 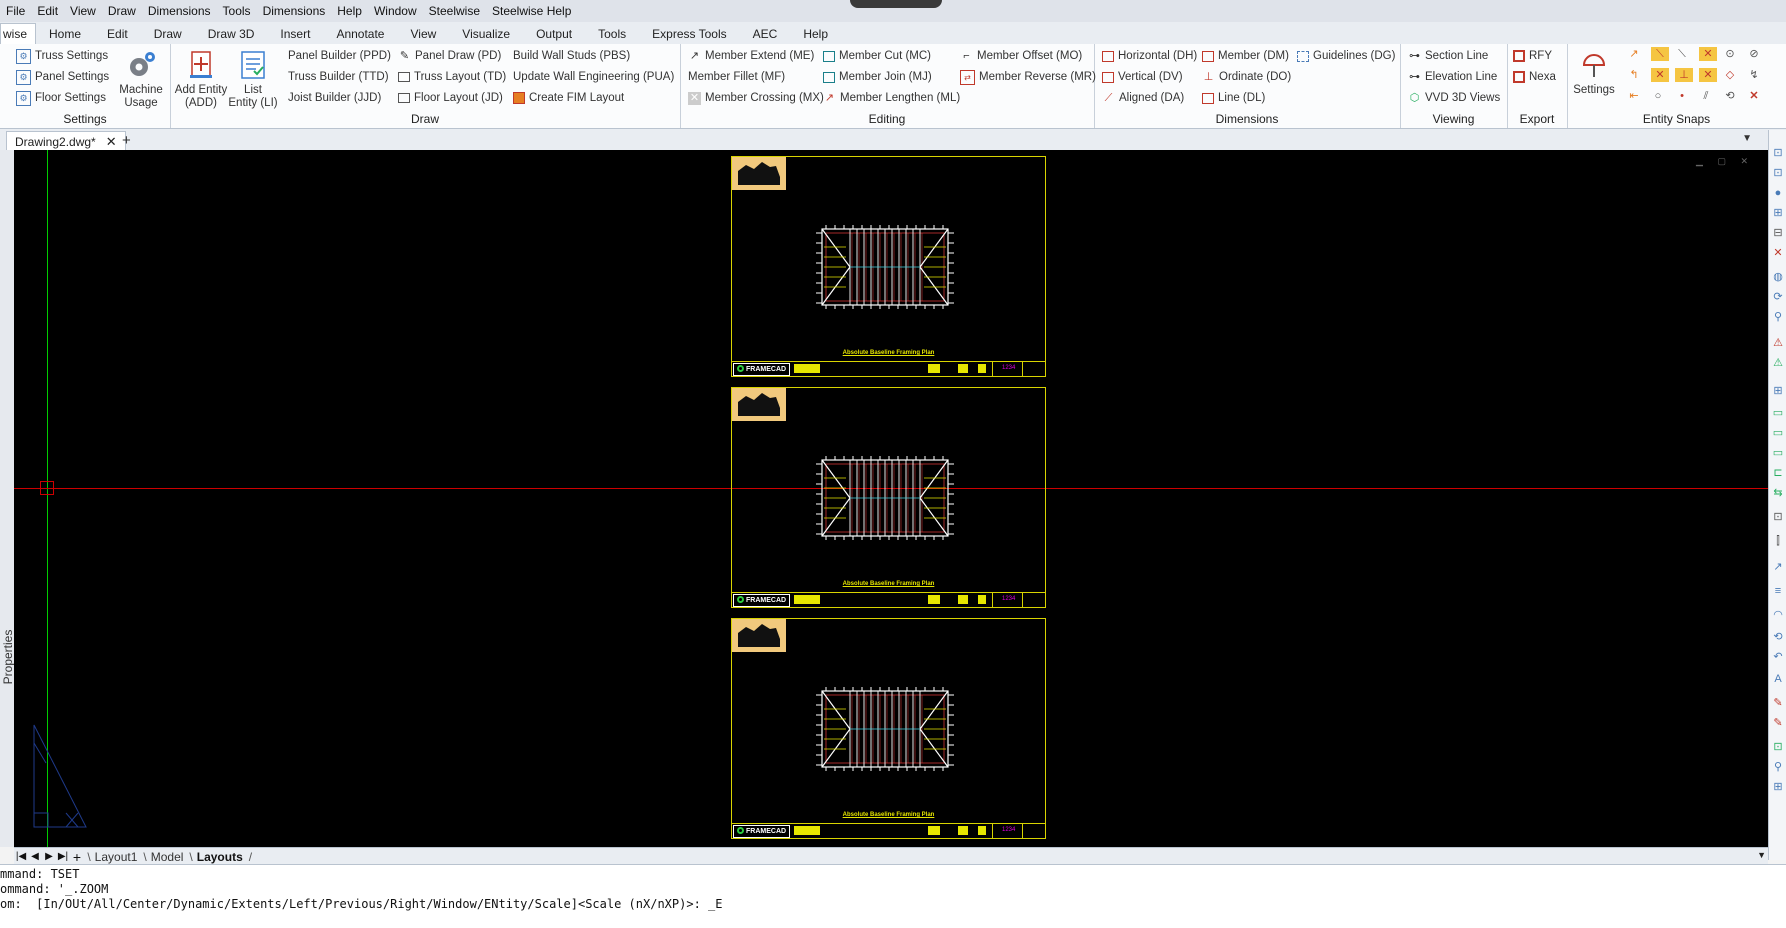 What do you see at coordinates (349, 11) in the screenshot?
I see `menu-help: Help` at bounding box center [349, 11].